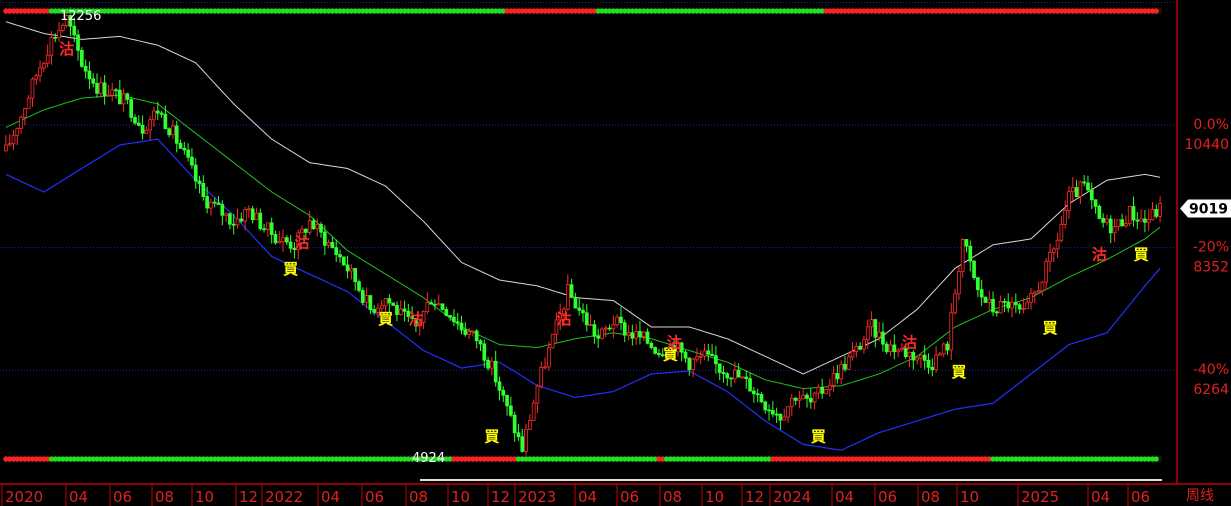 The width and height of the screenshot is (1231, 506). Describe the element at coordinates (930, 497) in the screenshot. I see `x-tick-label: 08` at that location.